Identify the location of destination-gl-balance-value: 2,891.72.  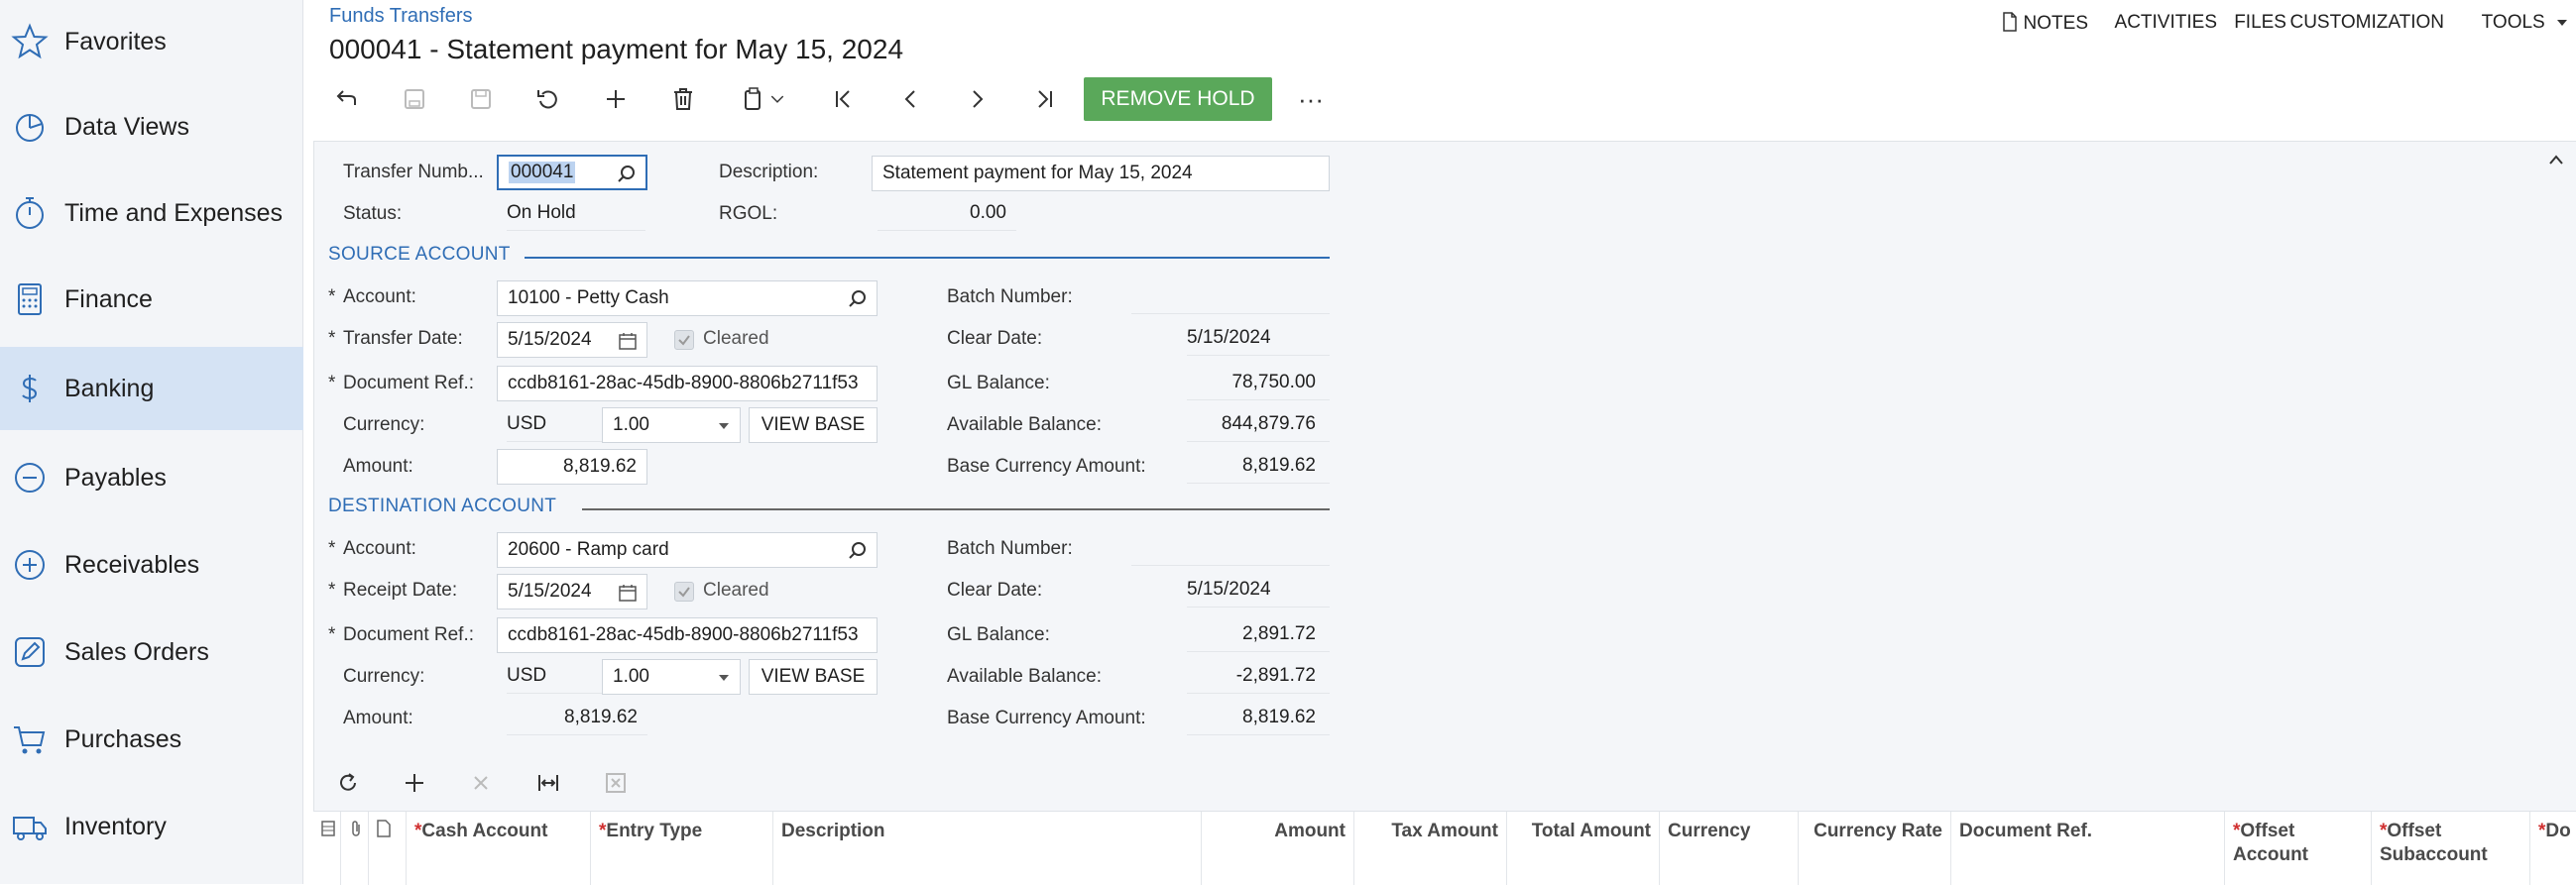
(1258, 634).